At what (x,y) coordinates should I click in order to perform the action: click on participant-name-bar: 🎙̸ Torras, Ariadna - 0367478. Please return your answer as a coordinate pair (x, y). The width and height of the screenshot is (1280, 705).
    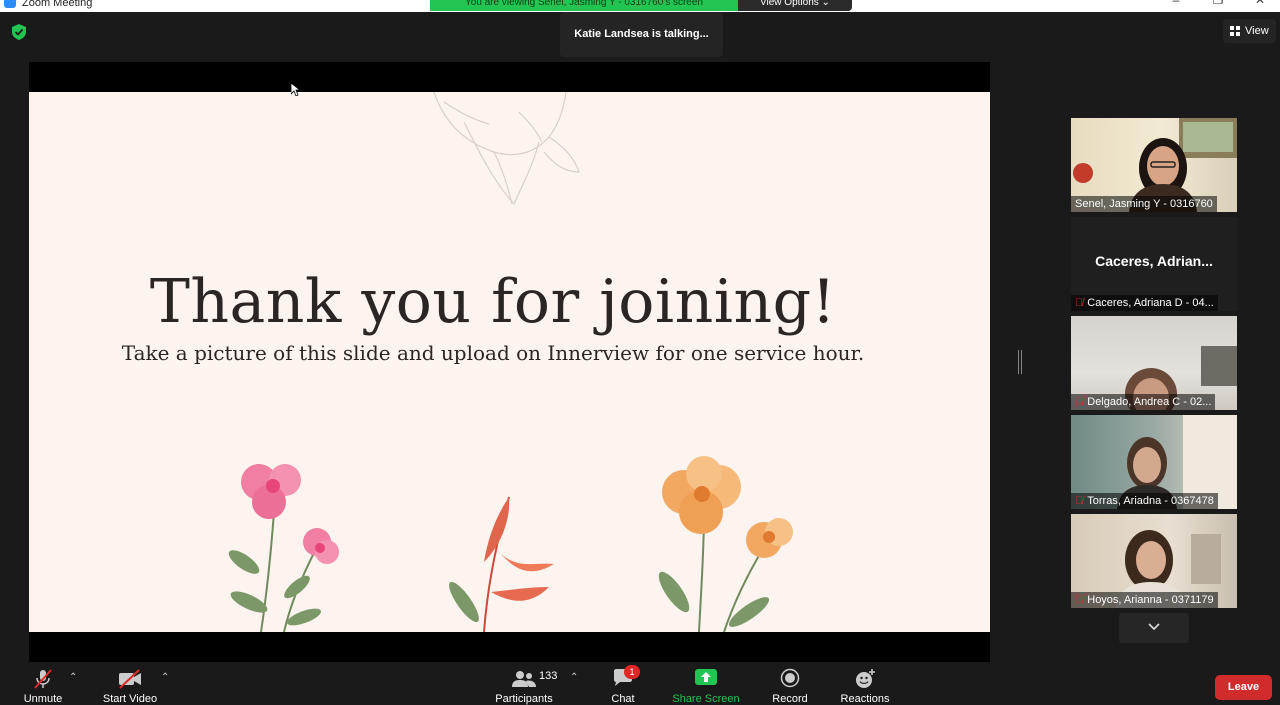
    Looking at the image, I should click on (1144, 501).